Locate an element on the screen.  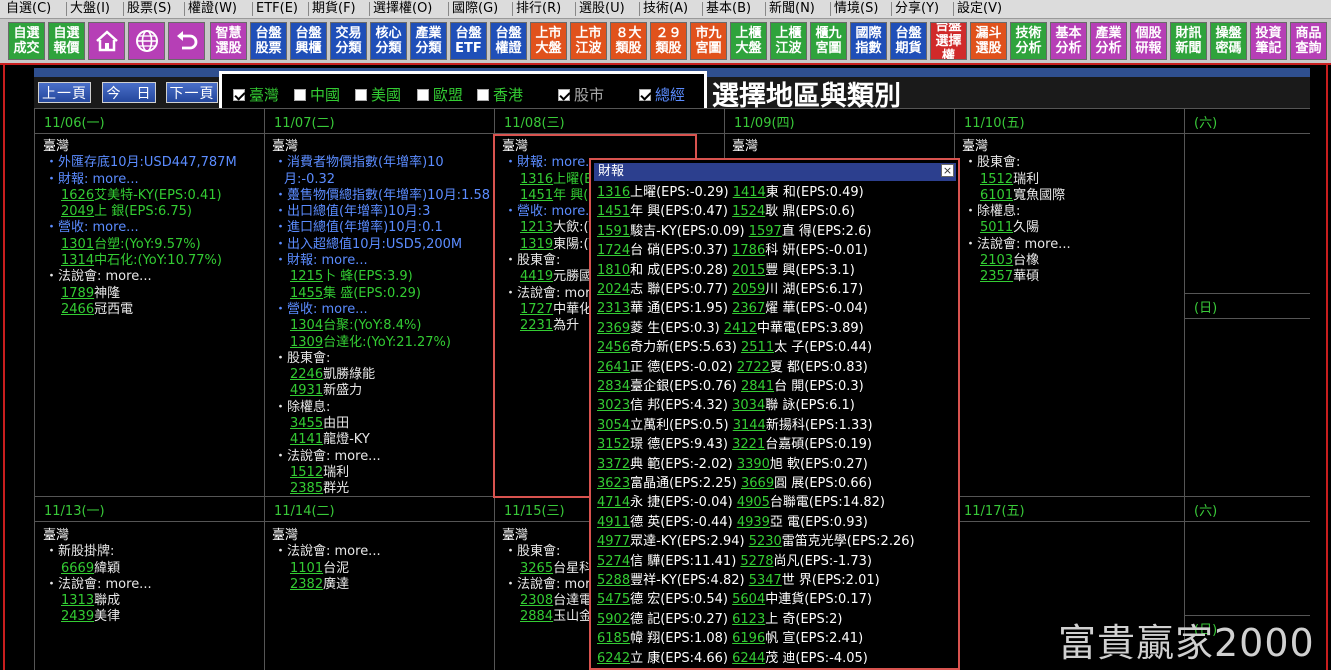
stock-link: 4911 is located at coordinates (613, 522).